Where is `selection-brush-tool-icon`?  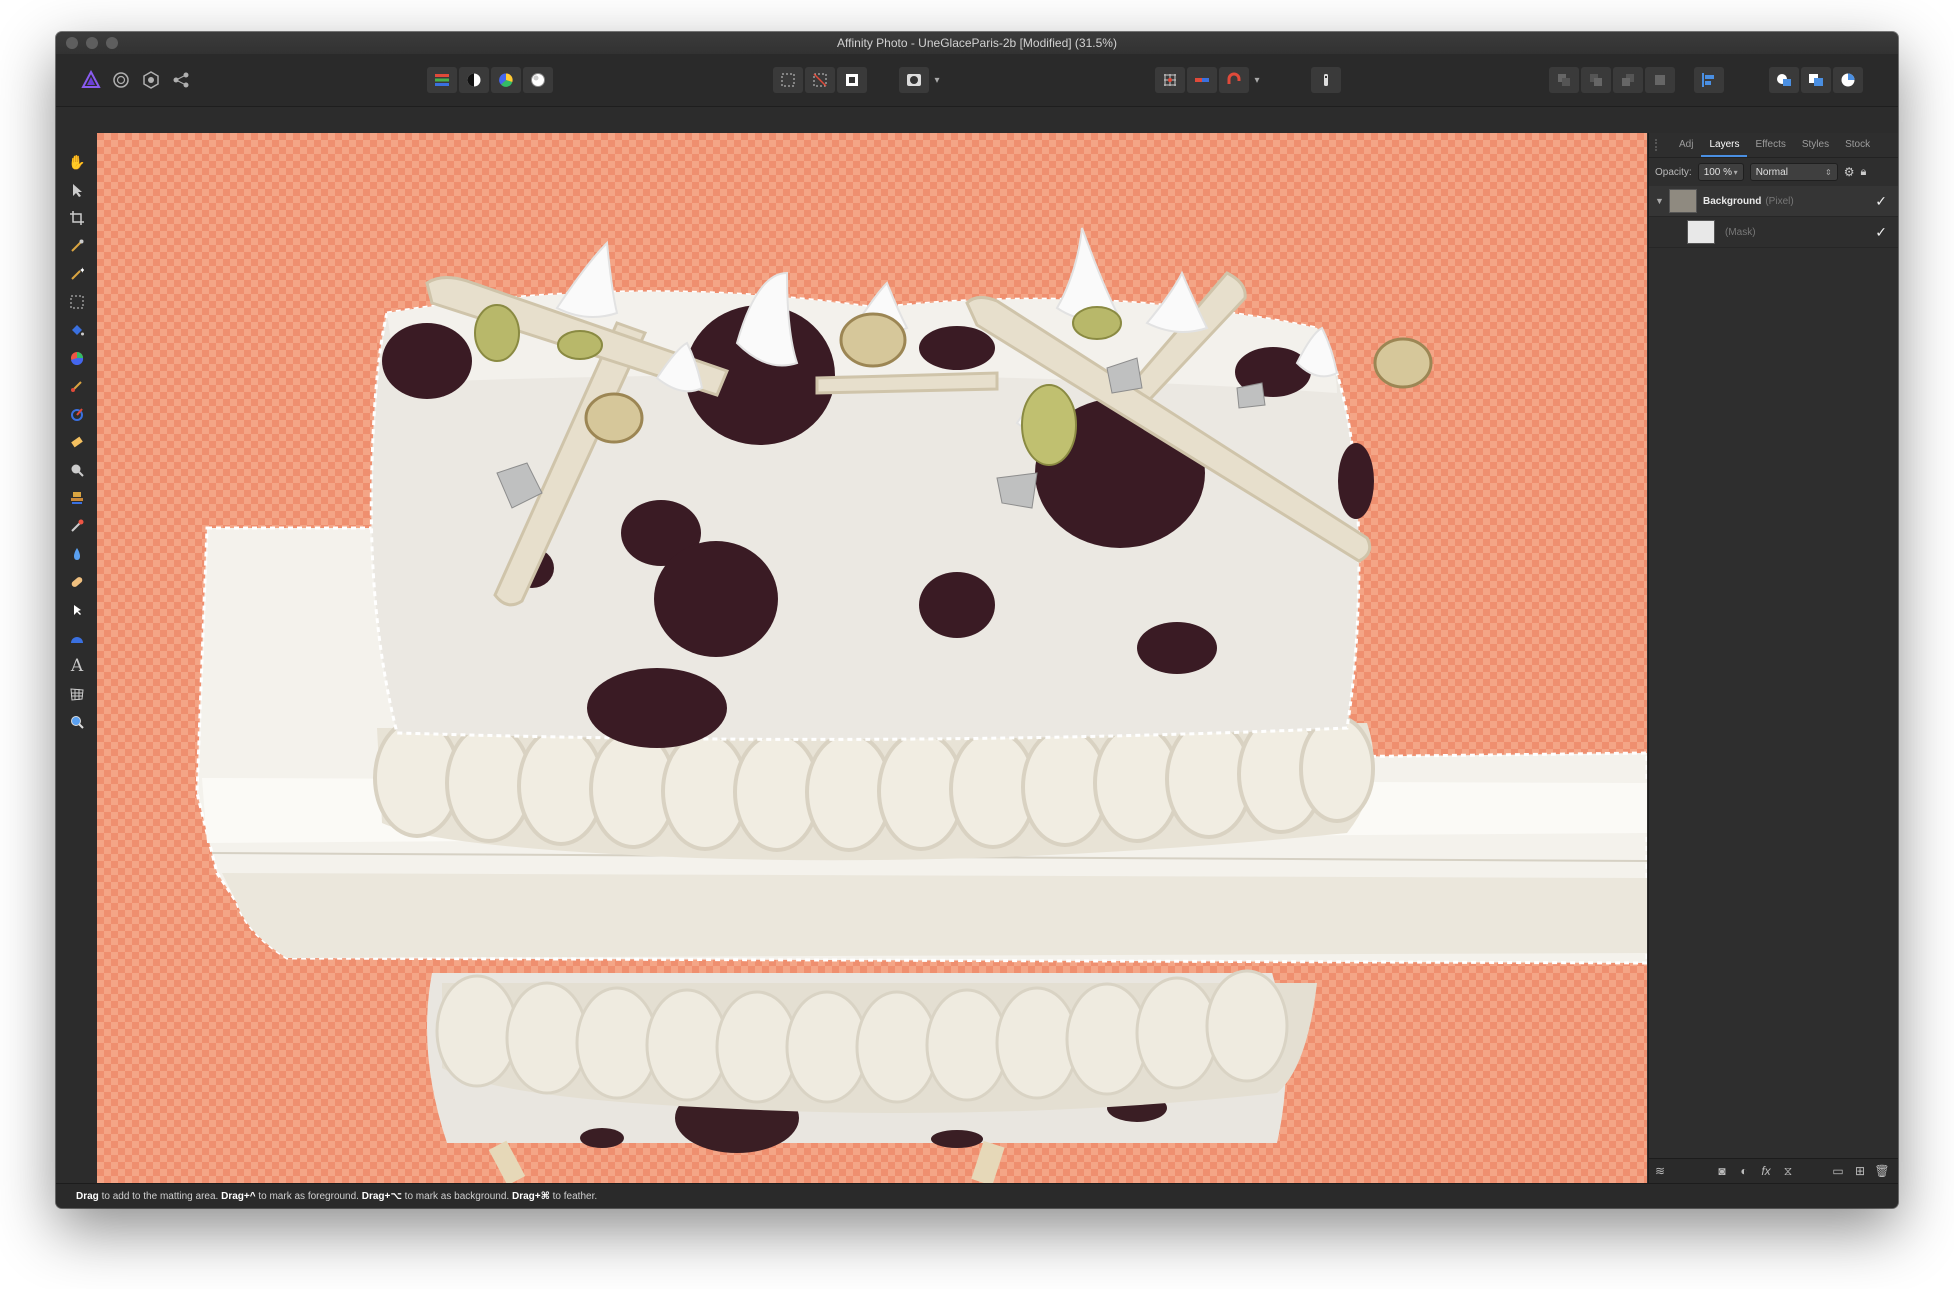 selection-brush-tool-icon is located at coordinates (77, 246).